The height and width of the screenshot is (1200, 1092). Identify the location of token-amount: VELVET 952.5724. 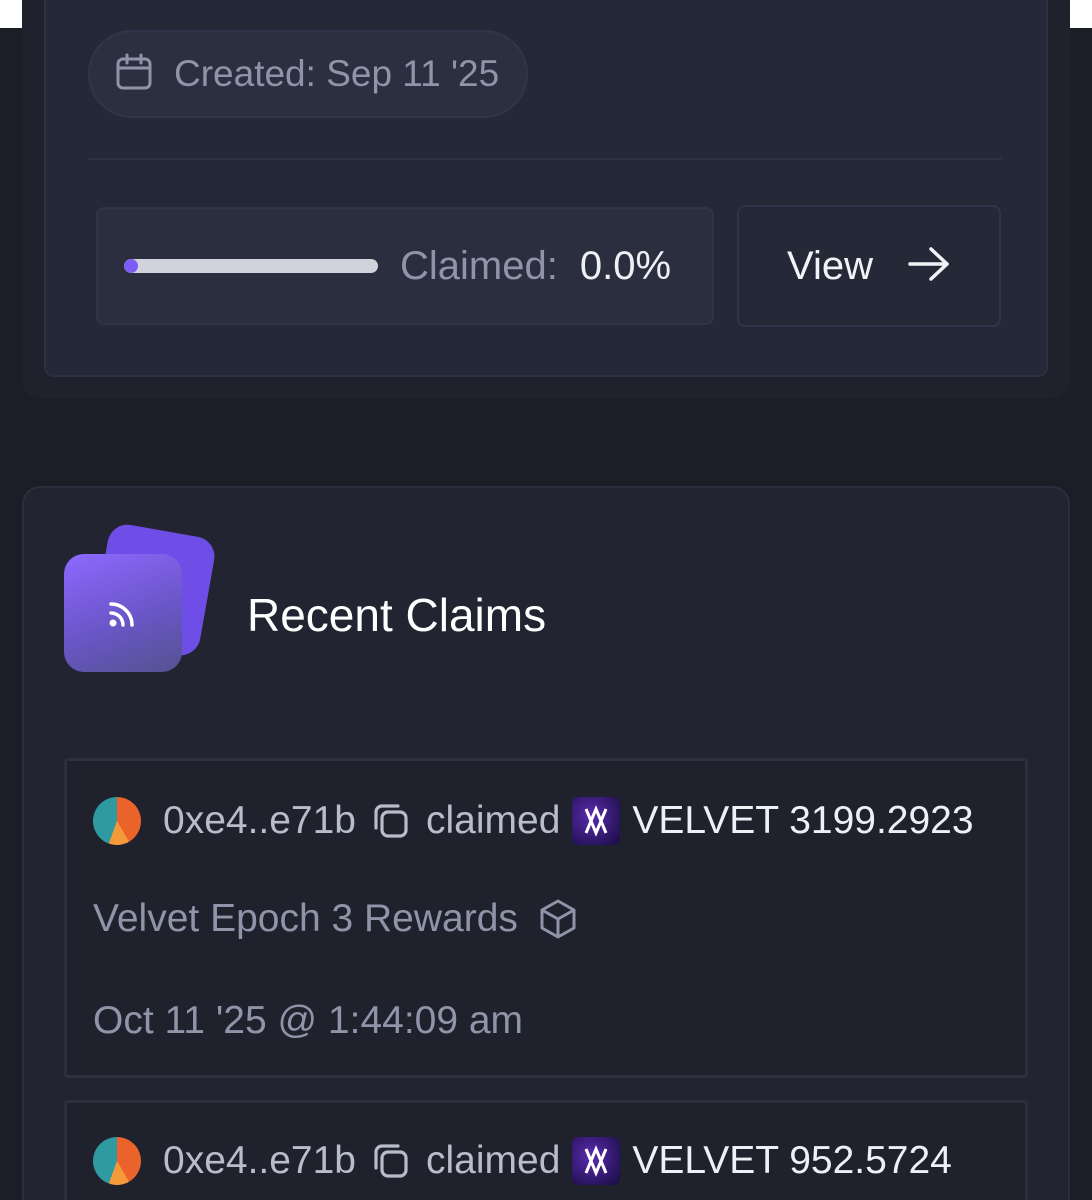
(792, 1160).